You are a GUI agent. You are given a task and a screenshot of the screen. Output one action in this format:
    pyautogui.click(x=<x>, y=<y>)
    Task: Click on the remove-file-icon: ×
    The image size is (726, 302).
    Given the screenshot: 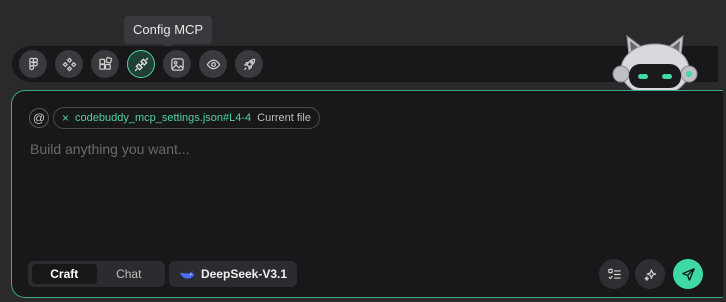 What is the action you would take?
    pyautogui.click(x=65, y=118)
    